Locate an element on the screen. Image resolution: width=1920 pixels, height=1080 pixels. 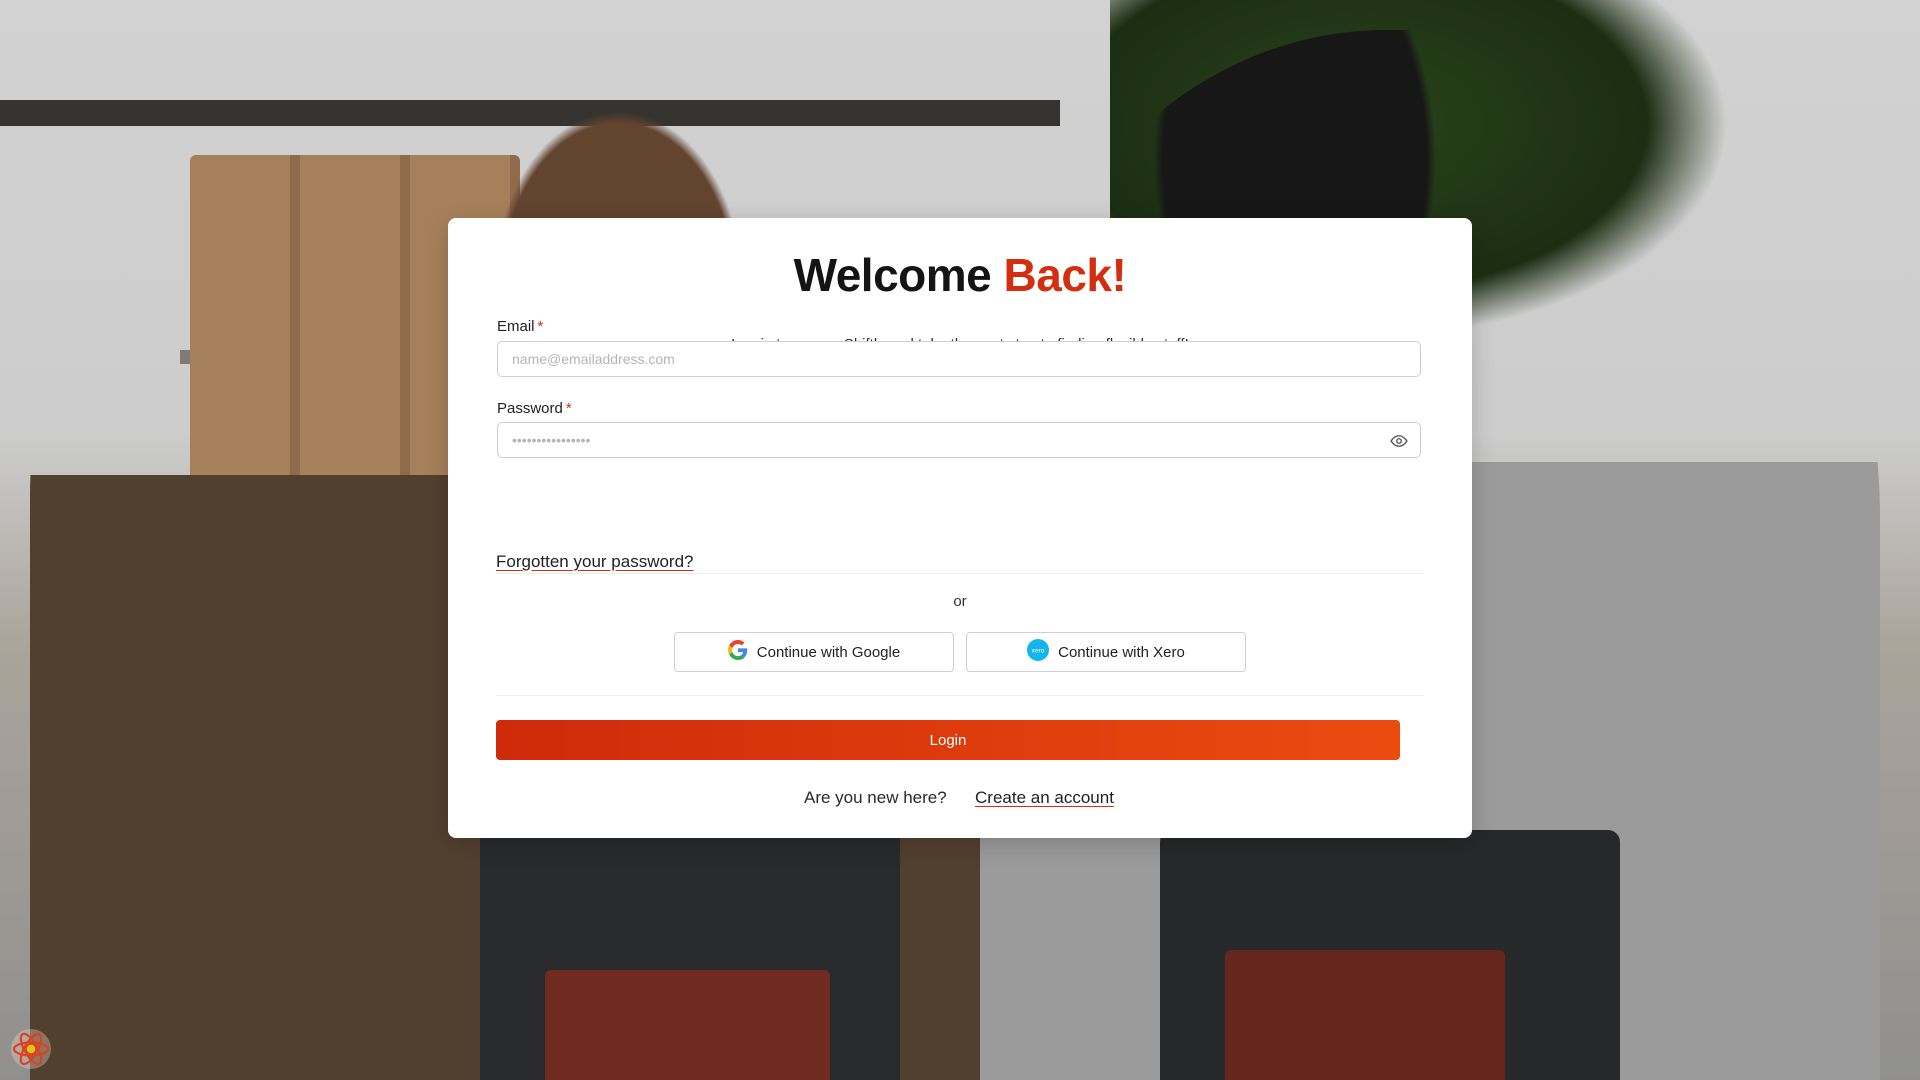
google-button-label: Continue with Google is located at coordinates (828, 652).